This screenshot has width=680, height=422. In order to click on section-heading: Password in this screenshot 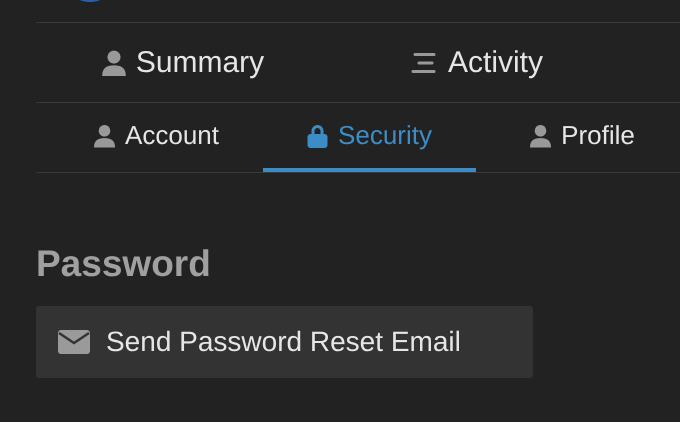, I will do `click(124, 263)`.